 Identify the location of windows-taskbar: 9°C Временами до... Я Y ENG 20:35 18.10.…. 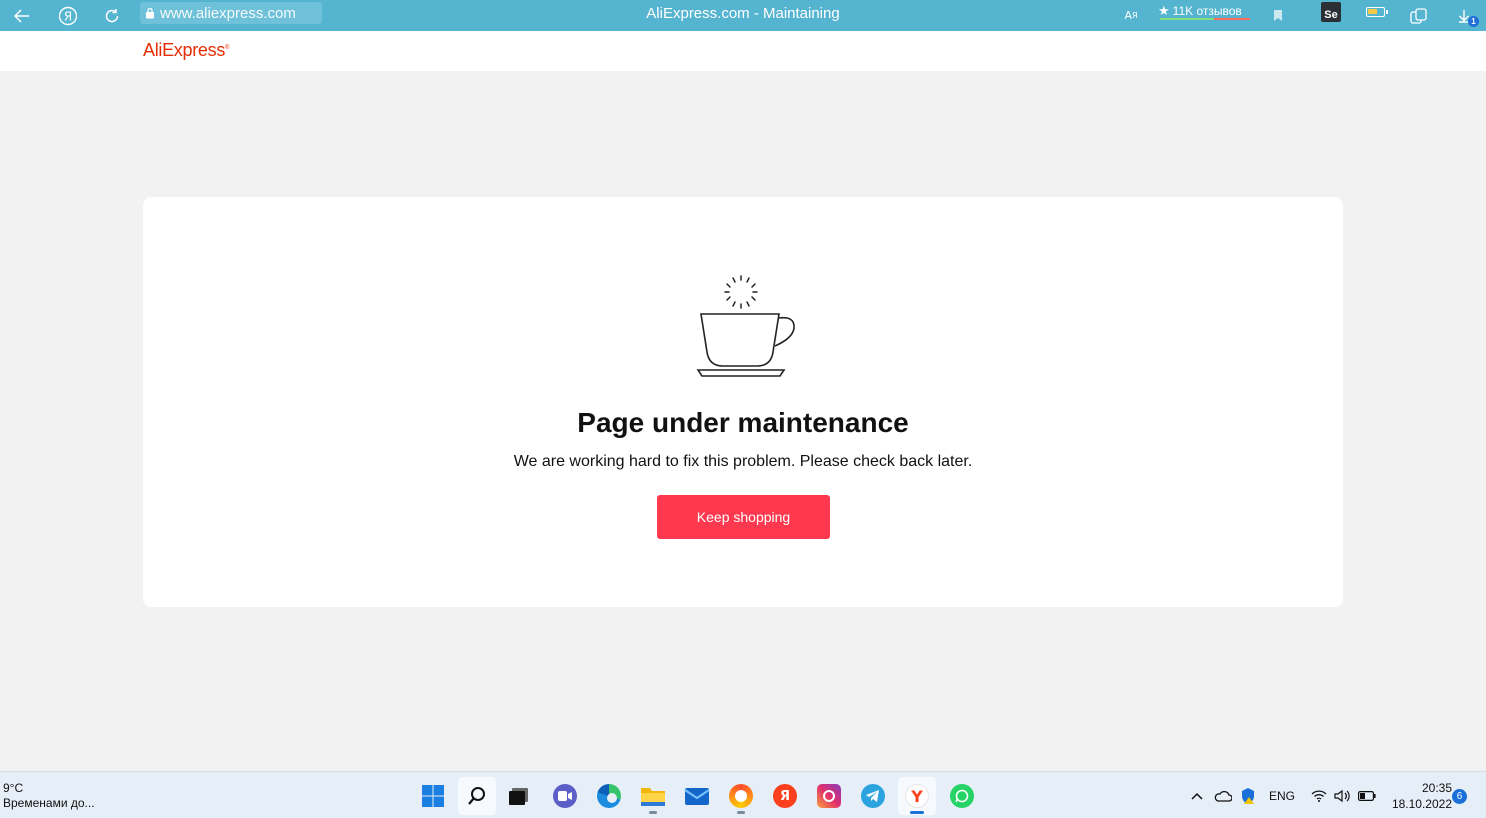
(743, 794).